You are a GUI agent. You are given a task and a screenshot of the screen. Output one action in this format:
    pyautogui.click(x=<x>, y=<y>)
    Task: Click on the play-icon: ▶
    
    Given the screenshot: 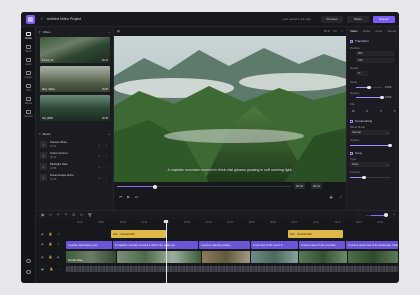 What is the action you would take?
    pyautogui.click(x=128, y=197)
    